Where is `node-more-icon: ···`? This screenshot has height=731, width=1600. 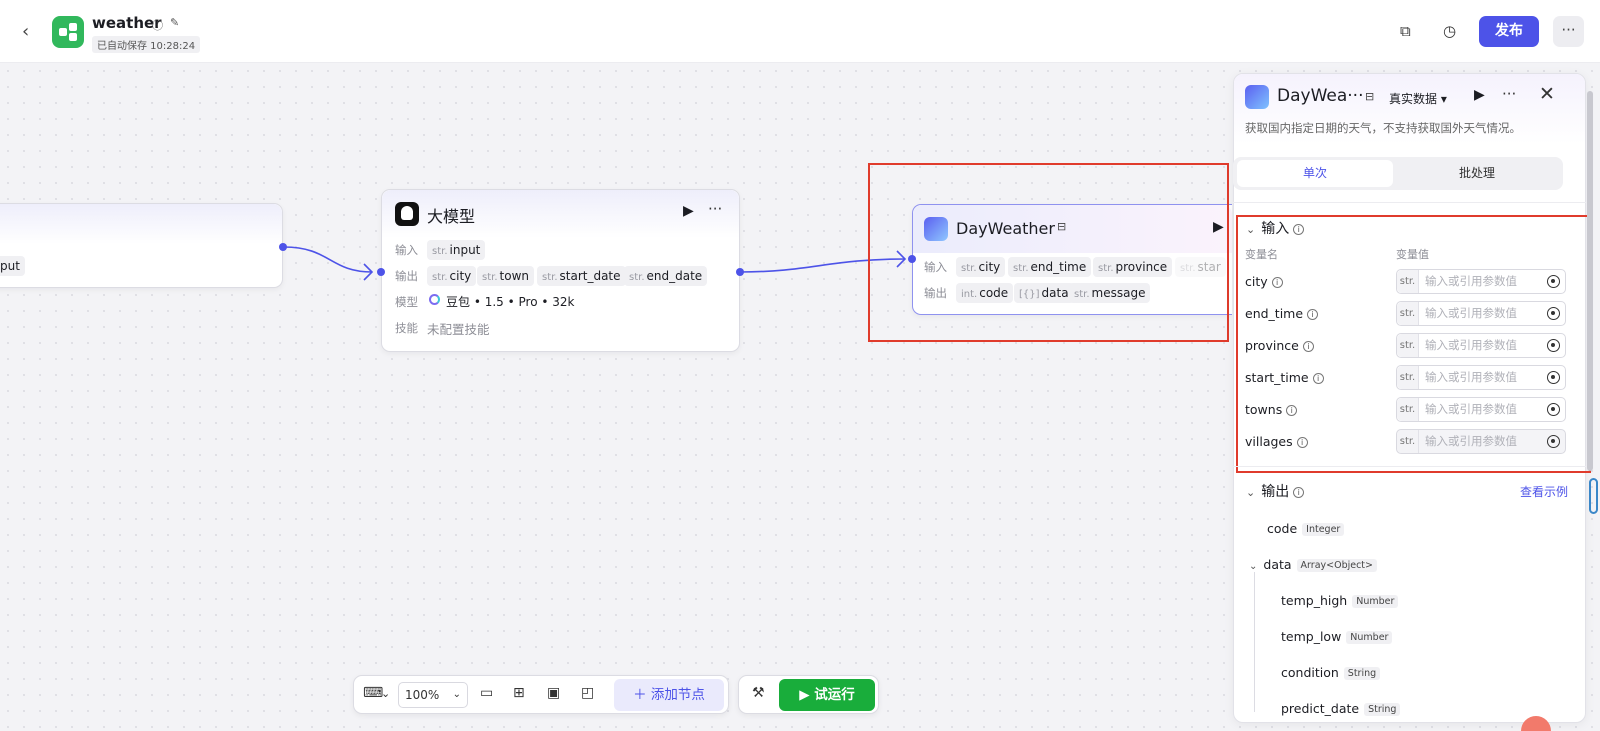 node-more-icon: ··· is located at coordinates (715, 209).